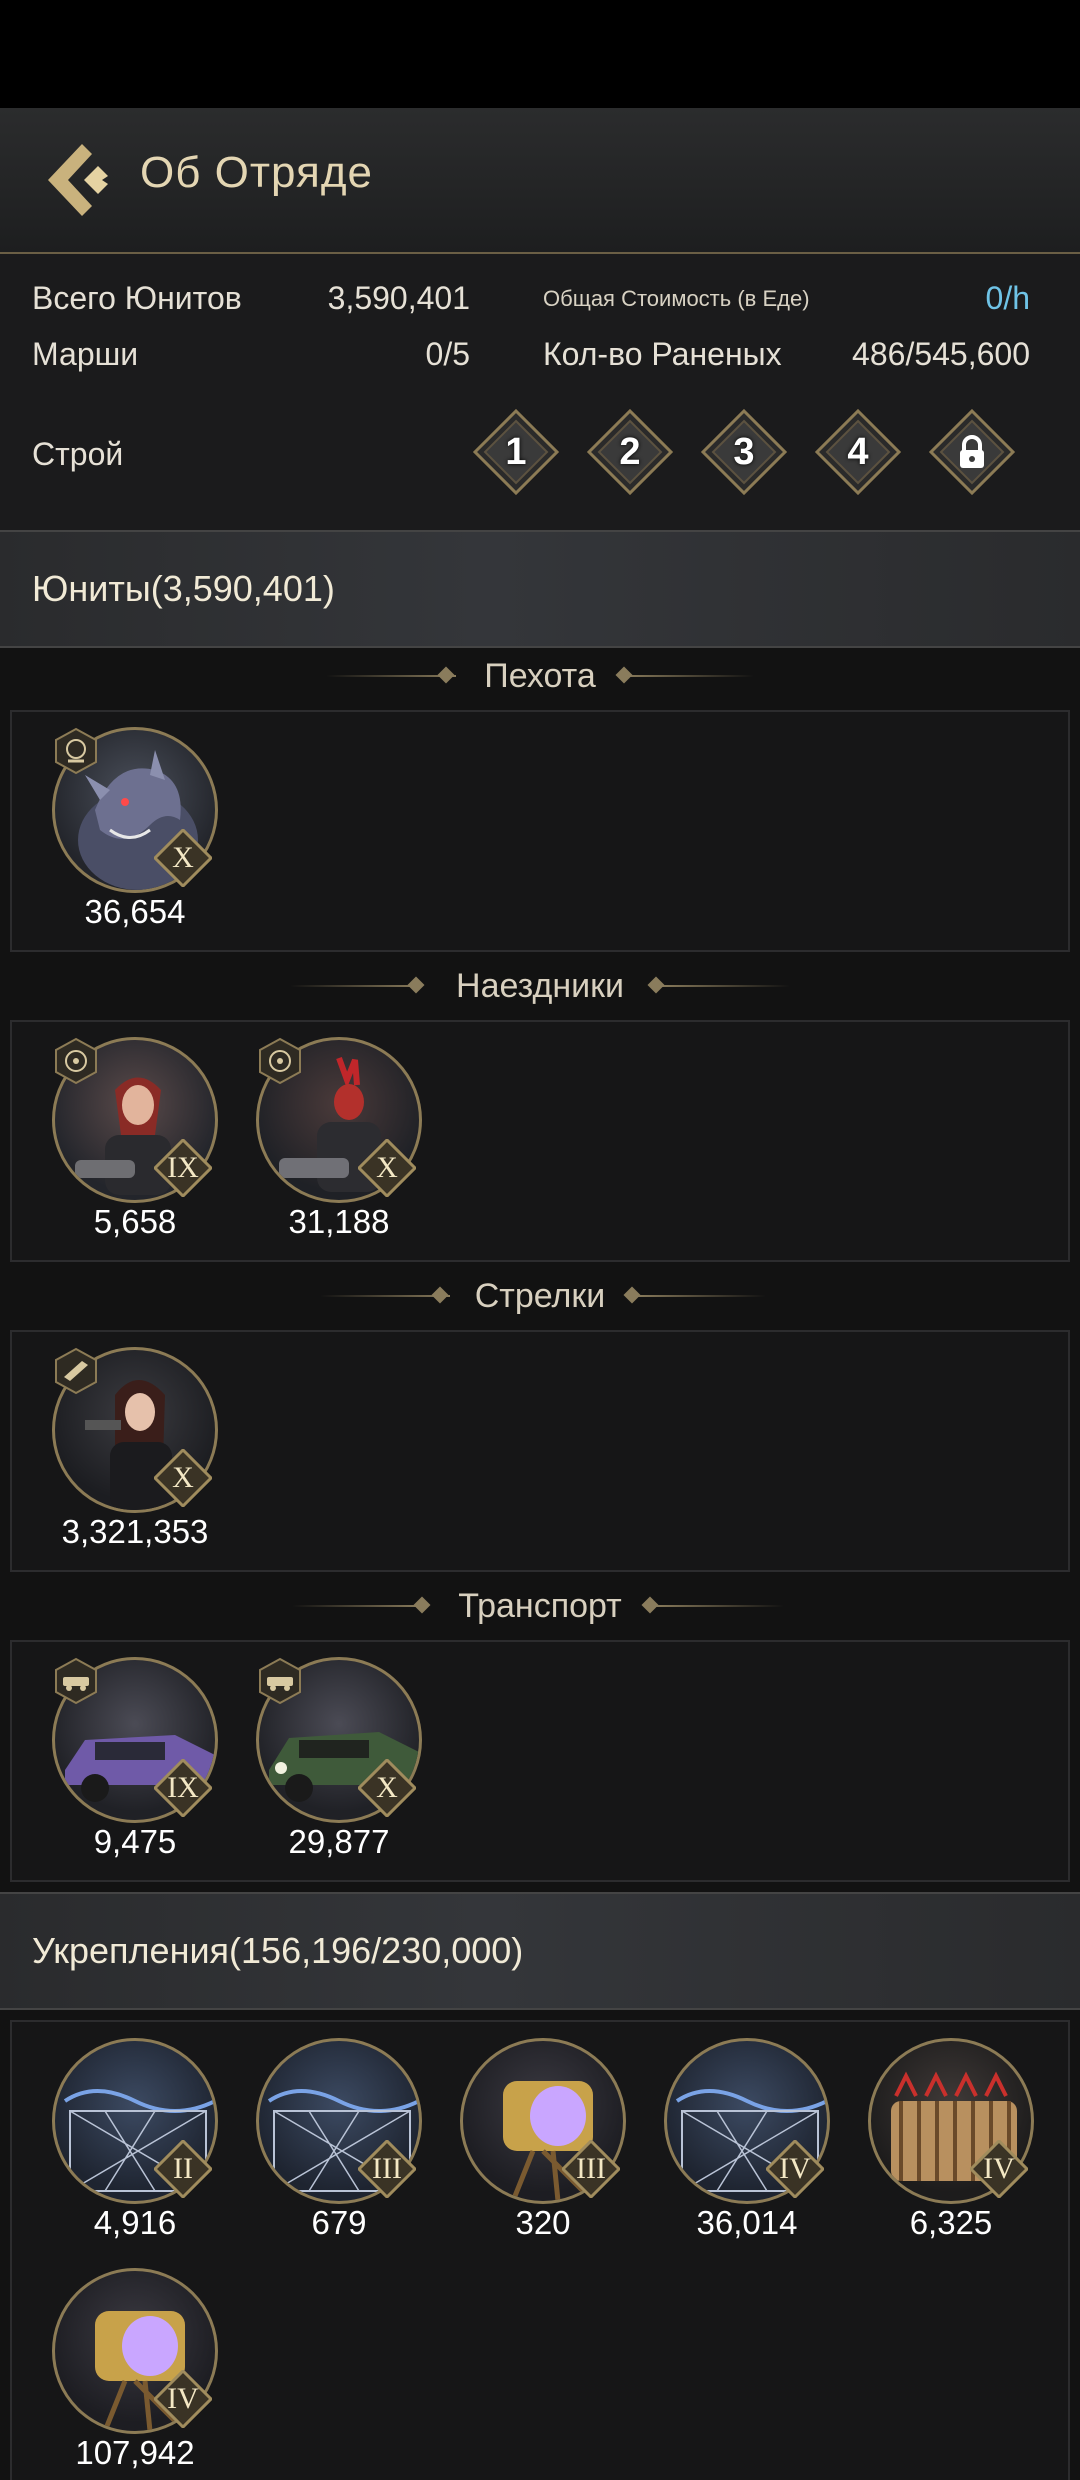  I want to click on formation-label: Строй, so click(78, 454).